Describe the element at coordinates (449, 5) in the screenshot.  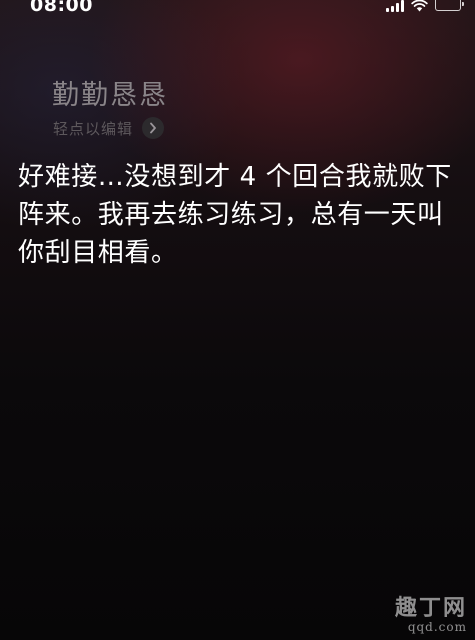
I see `battery-icon` at that location.